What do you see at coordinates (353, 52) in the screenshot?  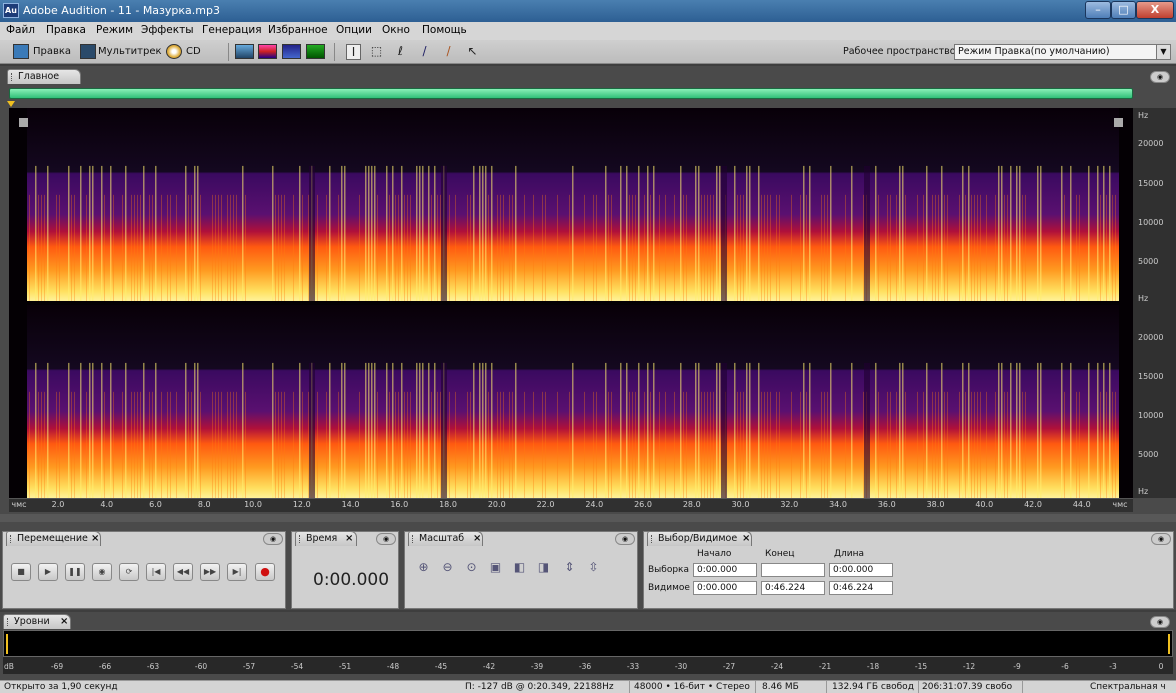 I see `time-selection-tool-icon: I` at bounding box center [353, 52].